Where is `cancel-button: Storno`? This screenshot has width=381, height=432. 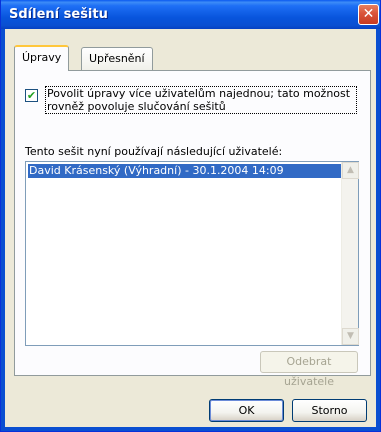
cancel-button: Storno is located at coordinates (329, 410).